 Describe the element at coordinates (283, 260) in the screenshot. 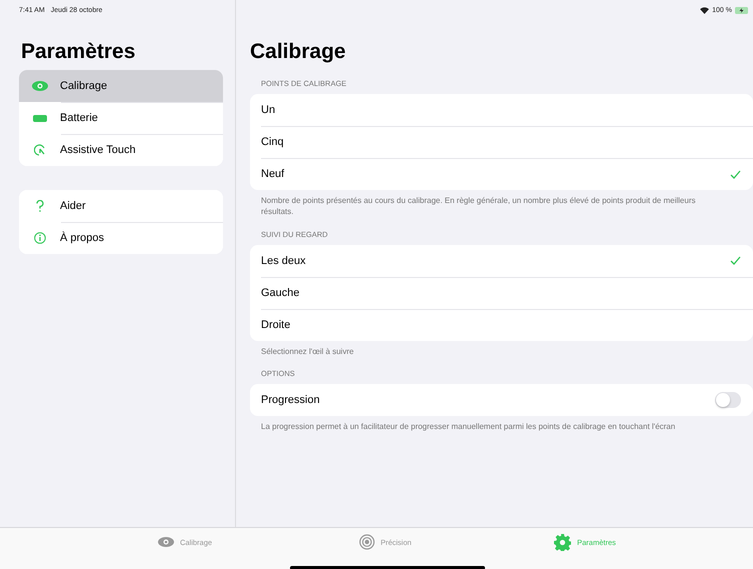

I see `option-label: Les deux` at that location.